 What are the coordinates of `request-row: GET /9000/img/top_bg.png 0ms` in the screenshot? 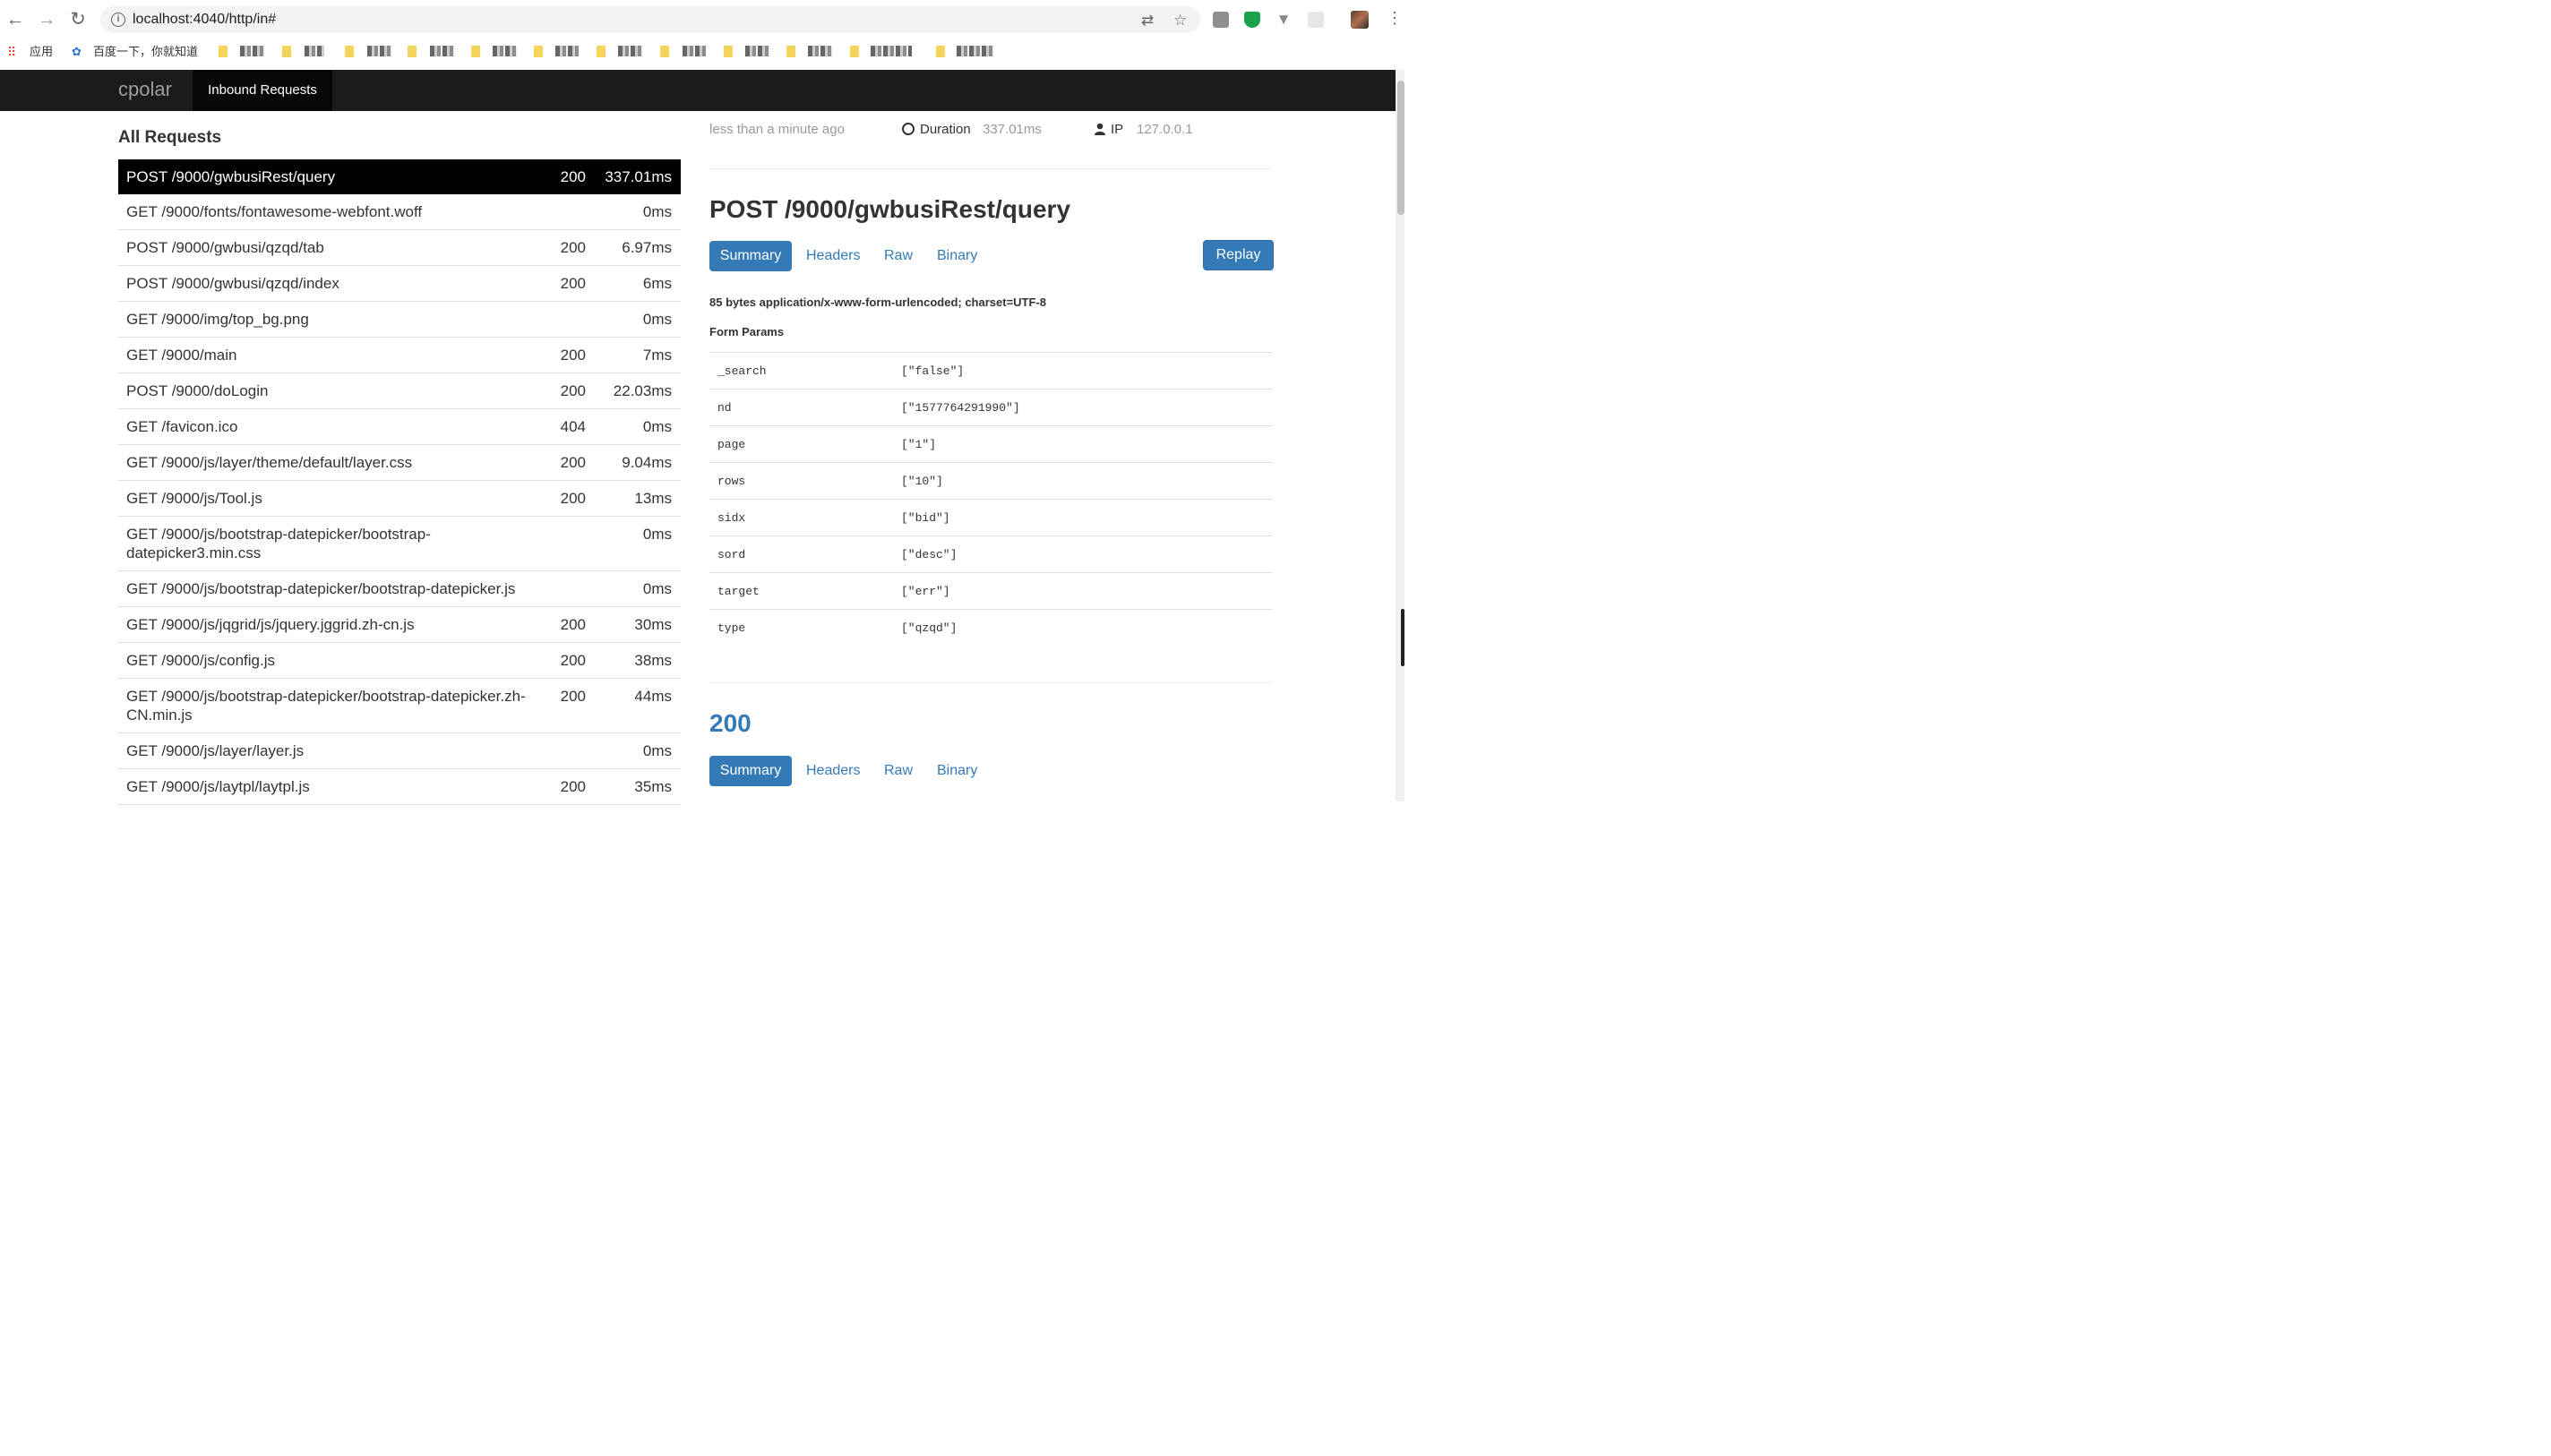 It's located at (399, 320).